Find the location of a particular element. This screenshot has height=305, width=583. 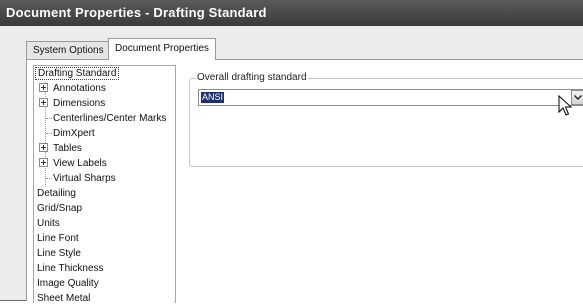

tree-item-label: Line Style is located at coordinates (59, 253).